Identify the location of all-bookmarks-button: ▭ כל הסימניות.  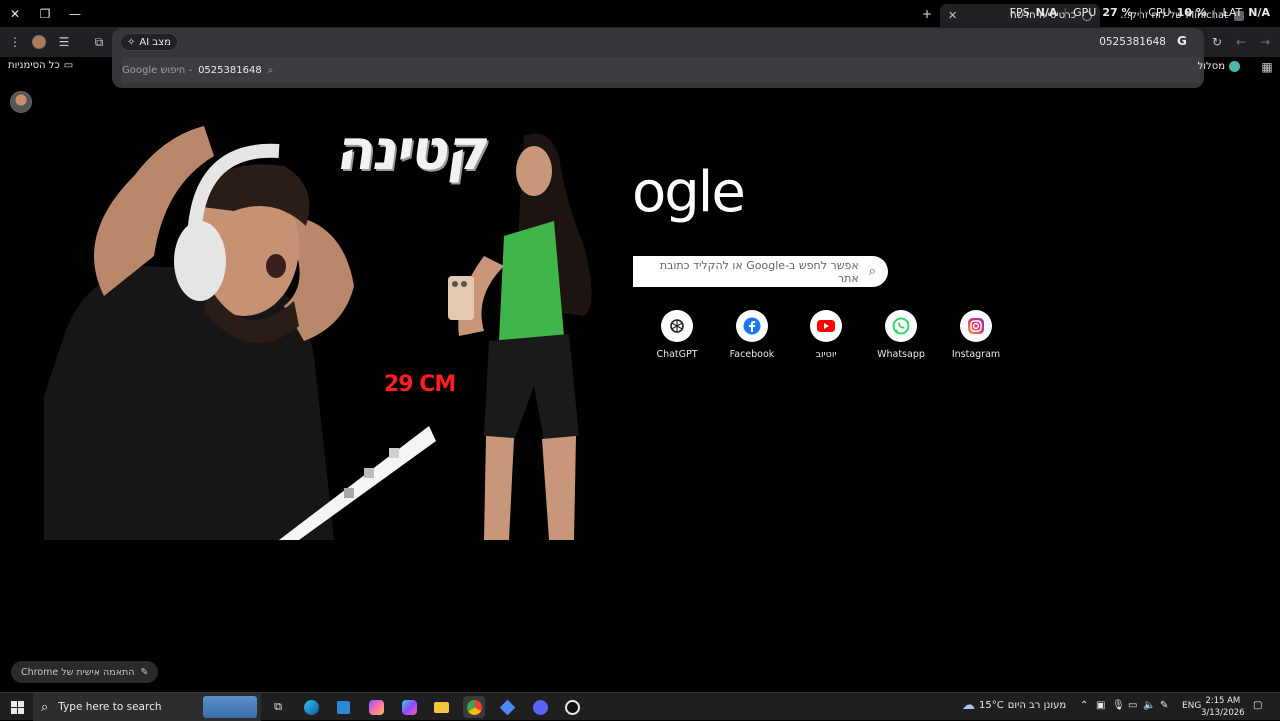
(40, 65).